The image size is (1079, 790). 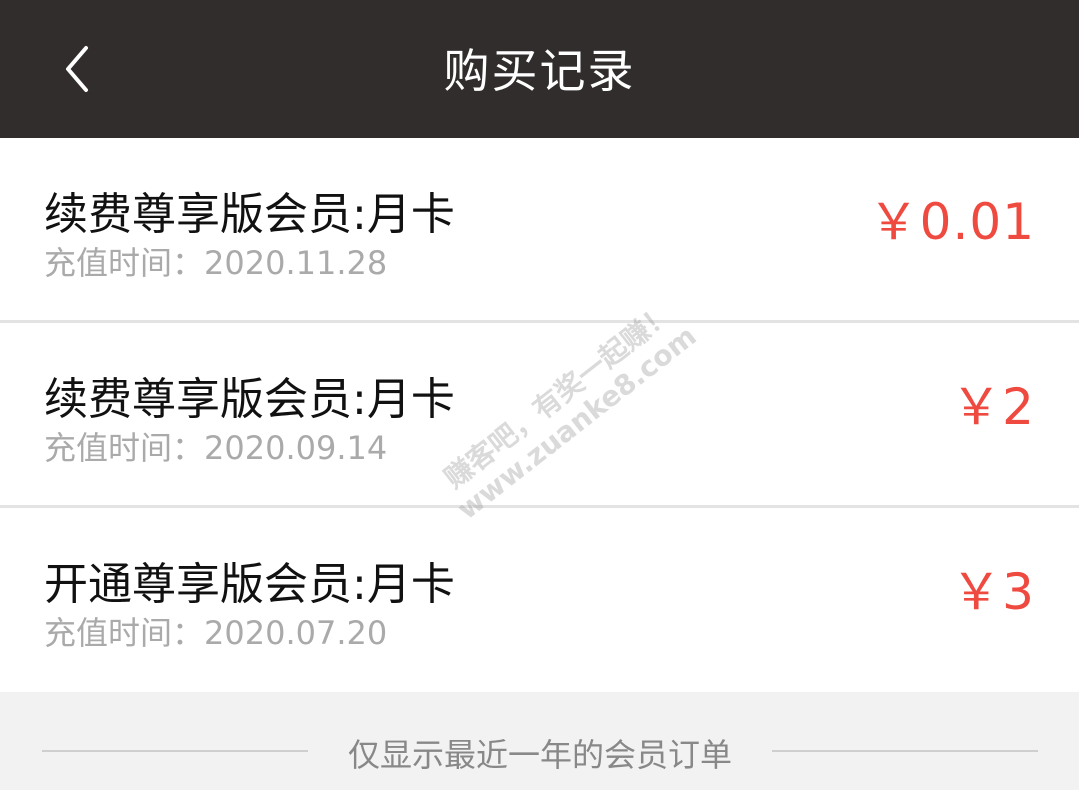 I want to click on record-price: ￥3, so click(x=993, y=592).